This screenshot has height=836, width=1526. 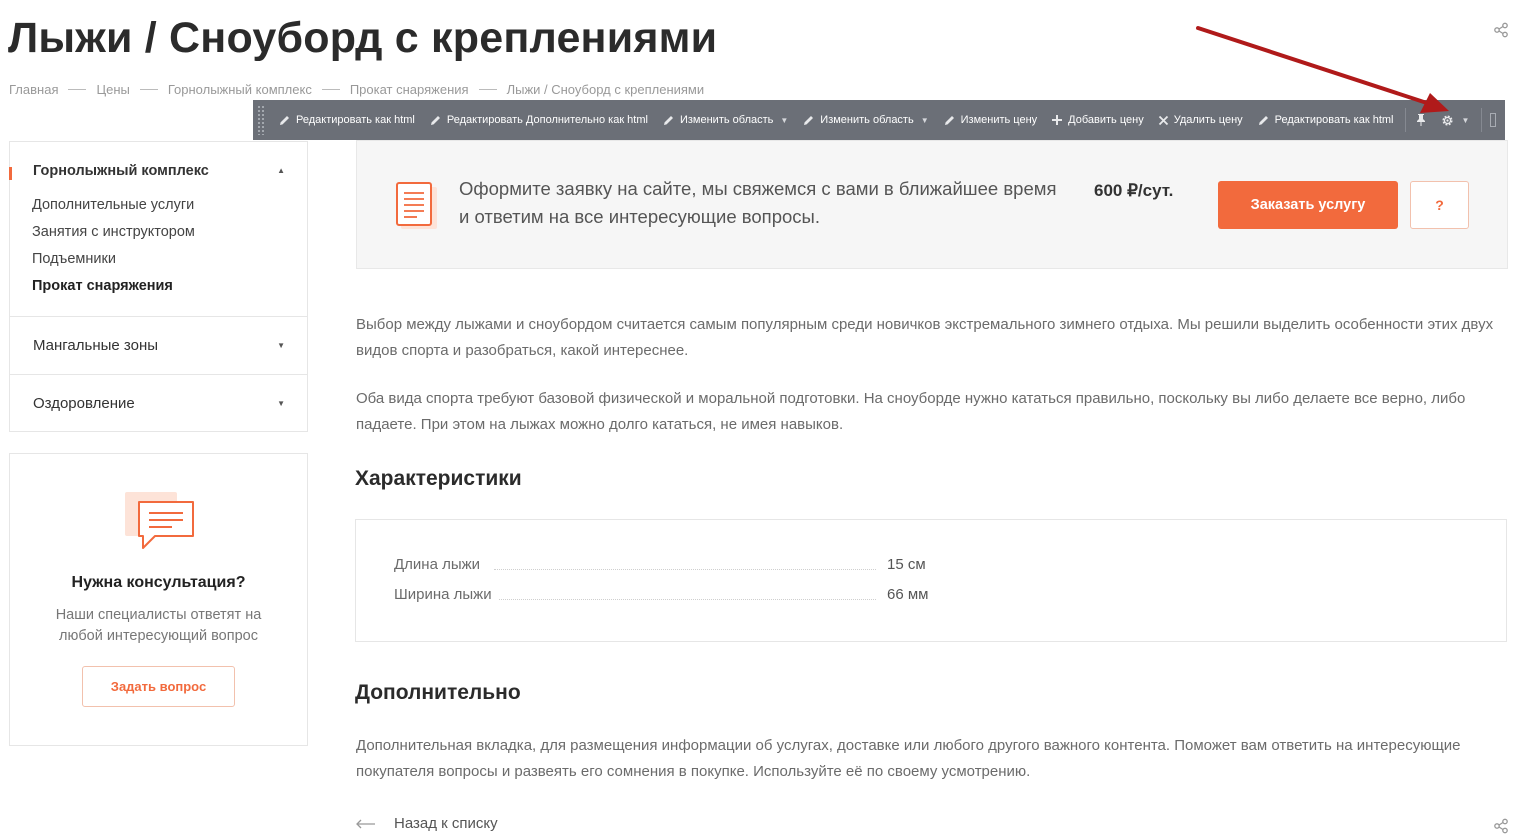 I want to click on characteristic-value: 15 см, so click(x=906, y=564).